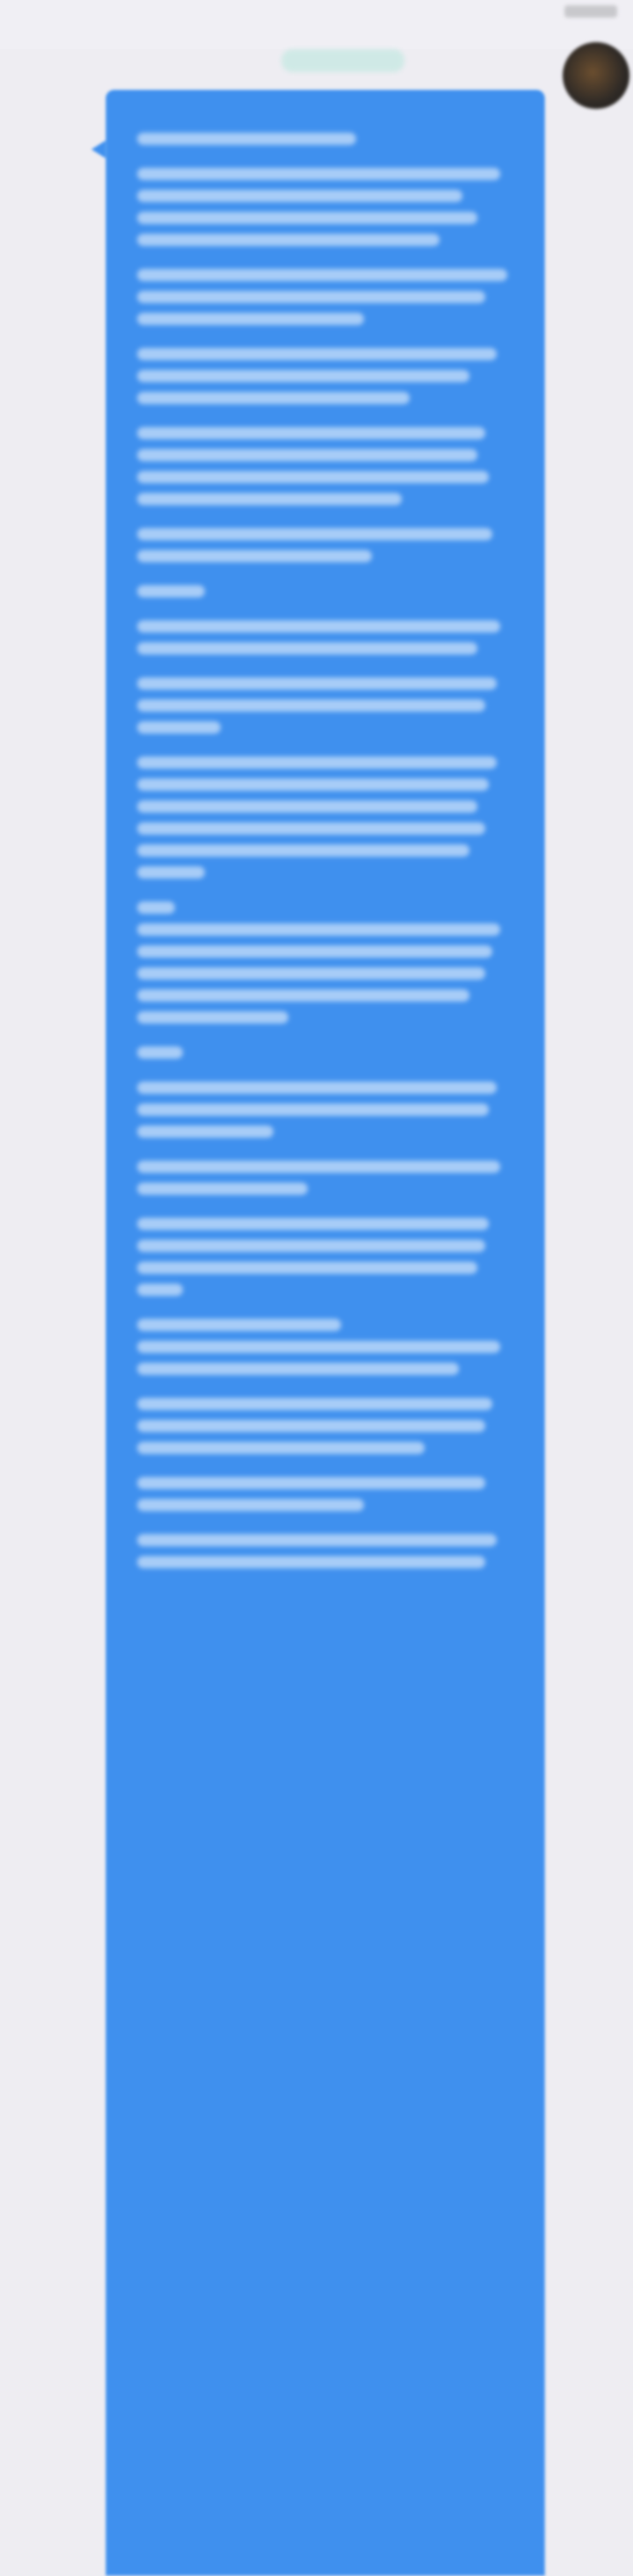 The width and height of the screenshot is (633, 2576). Describe the element at coordinates (590, 11) in the screenshot. I see `top-bar-right-element` at that location.